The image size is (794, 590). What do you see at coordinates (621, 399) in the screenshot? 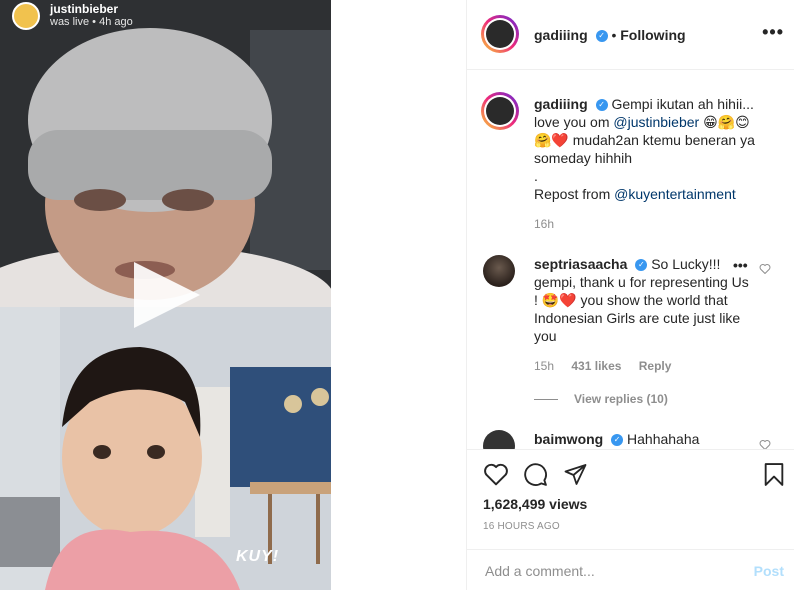
I see `view-replies-label: View replies (10)` at bounding box center [621, 399].